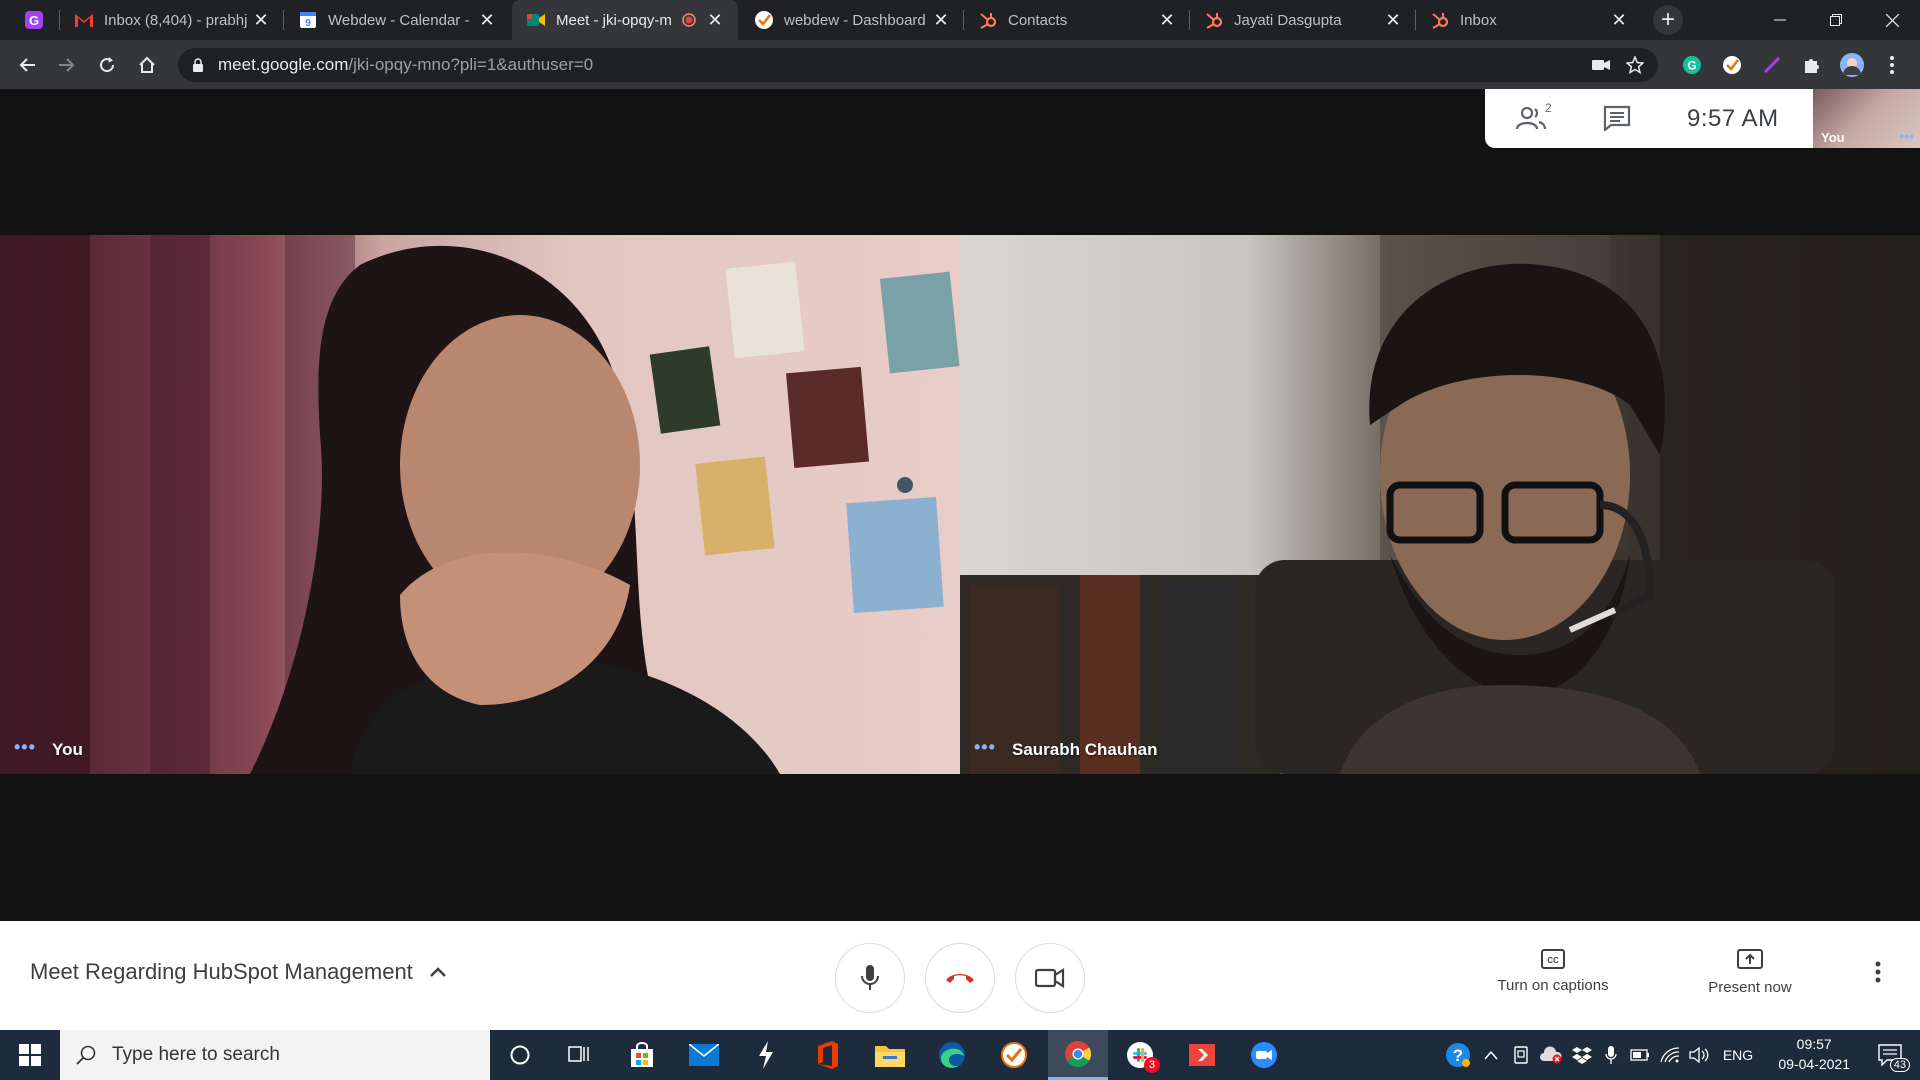 This screenshot has width=1920, height=1080. What do you see at coordinates (1303, 20) in the screenshot?
I see `tab-jayati-dasgupta: Jayati Dasgupta ✕` at bounding box center [1303, 20].